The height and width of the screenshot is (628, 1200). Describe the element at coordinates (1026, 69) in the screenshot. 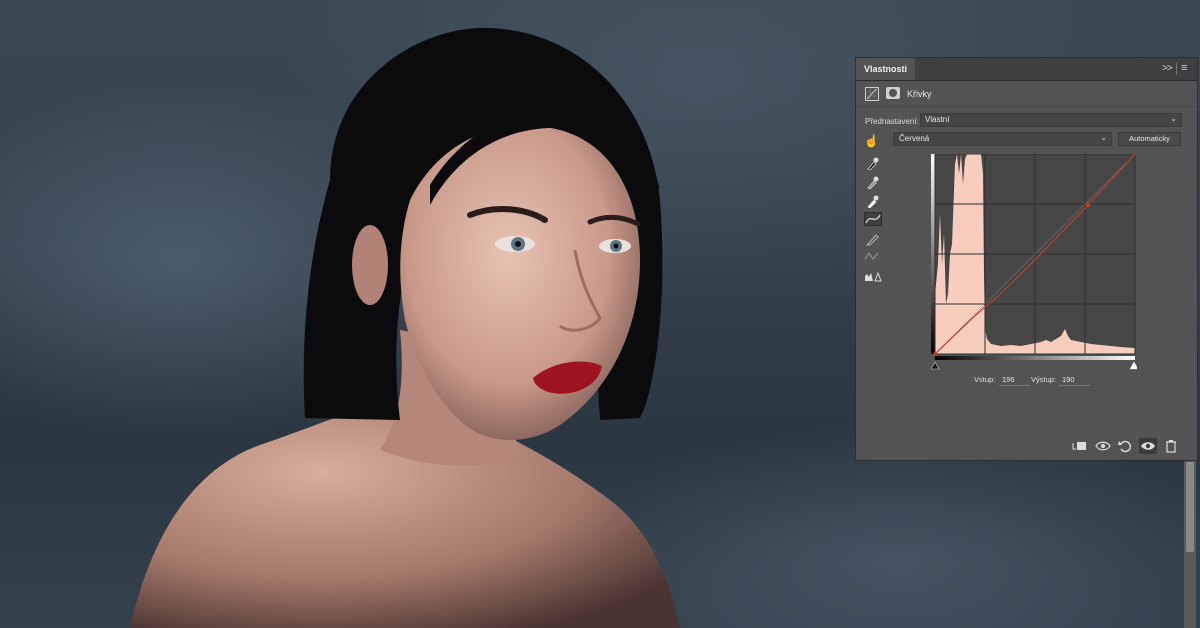

I see `panel-titlebar: Vlastnosti >> ≡` at that location.